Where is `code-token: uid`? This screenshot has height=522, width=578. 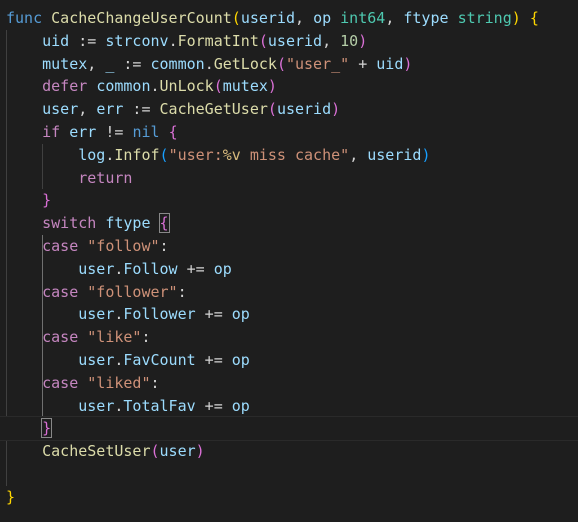
code-token: uid is located at coordinates (56, 40).